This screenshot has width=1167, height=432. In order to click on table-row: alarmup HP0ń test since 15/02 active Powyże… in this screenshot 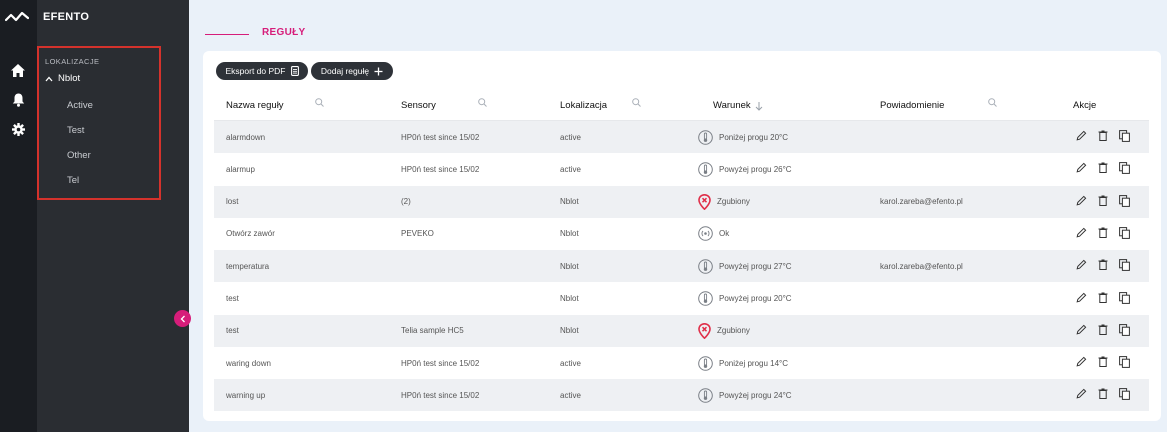, I will do `click(681, 169)`.